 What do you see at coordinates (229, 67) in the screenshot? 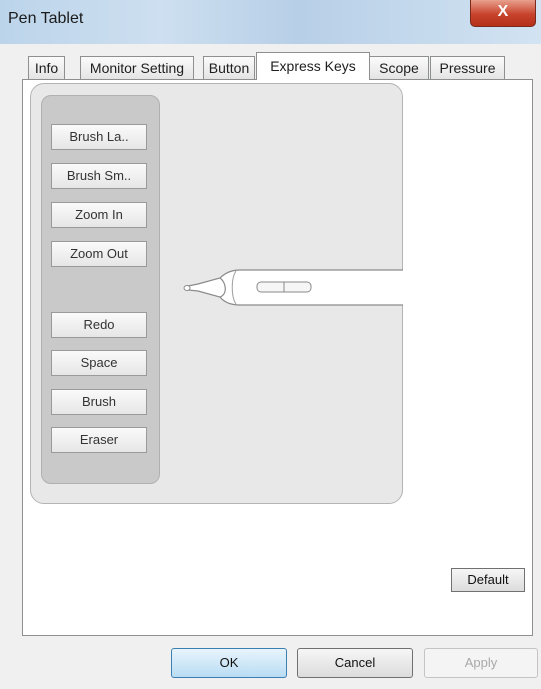
I see `tab-button: Button` at bounding box center [229, 67].